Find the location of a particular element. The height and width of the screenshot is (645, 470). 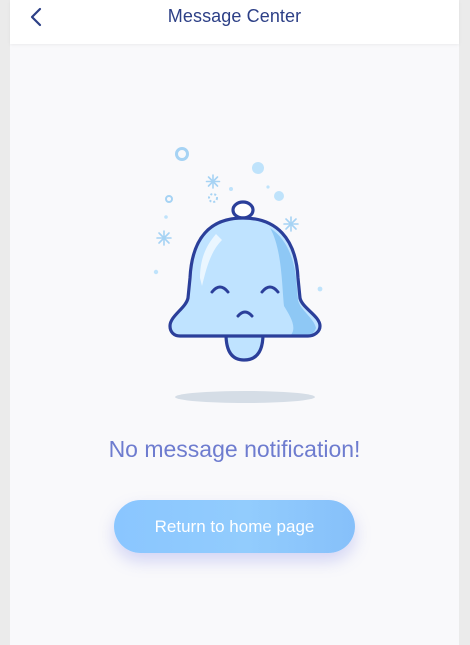

sparkle-decoration is located at coordinates (191, 175).